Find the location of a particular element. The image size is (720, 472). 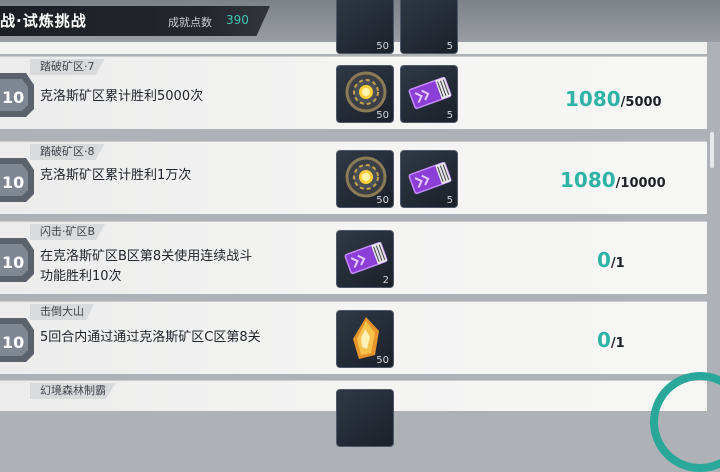

progress-total: /5000 is located at coordinates (641, 102).